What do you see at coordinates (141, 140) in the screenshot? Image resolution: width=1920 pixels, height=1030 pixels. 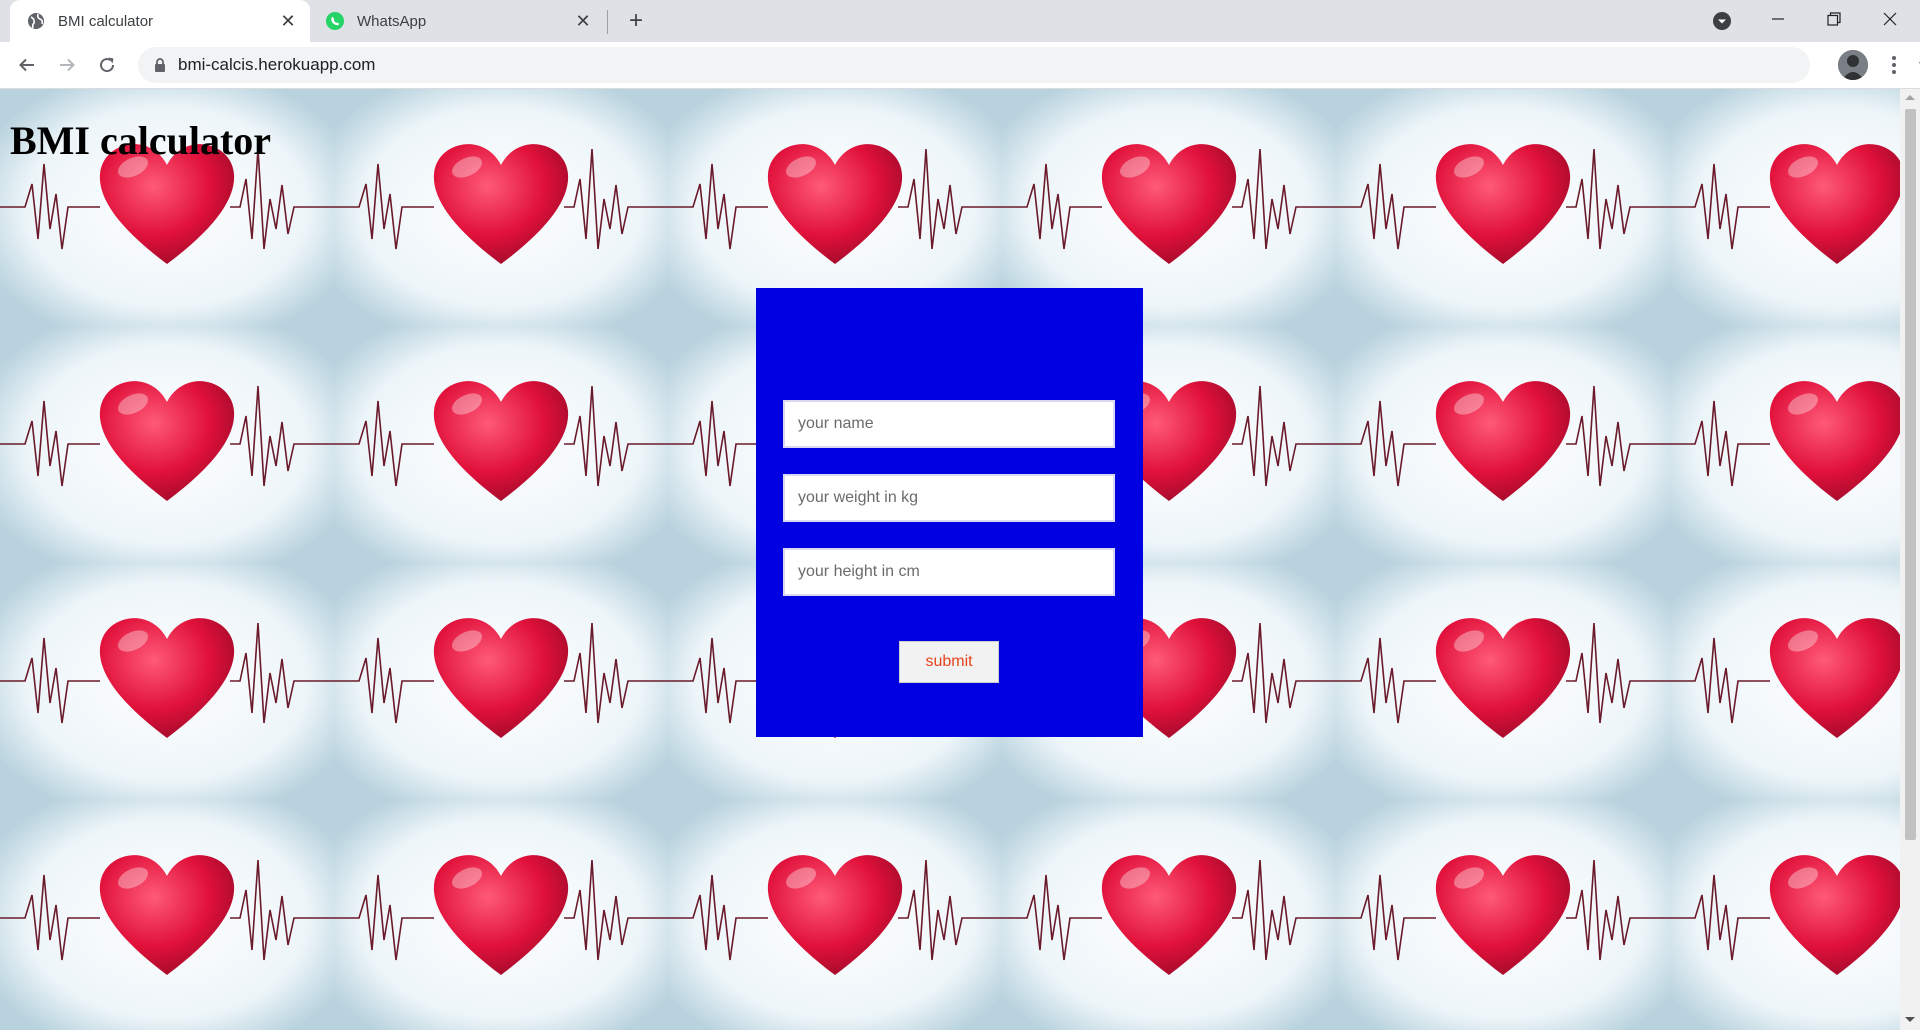 I see `page-title: BMI calculator` at bounding box center [141, 140].